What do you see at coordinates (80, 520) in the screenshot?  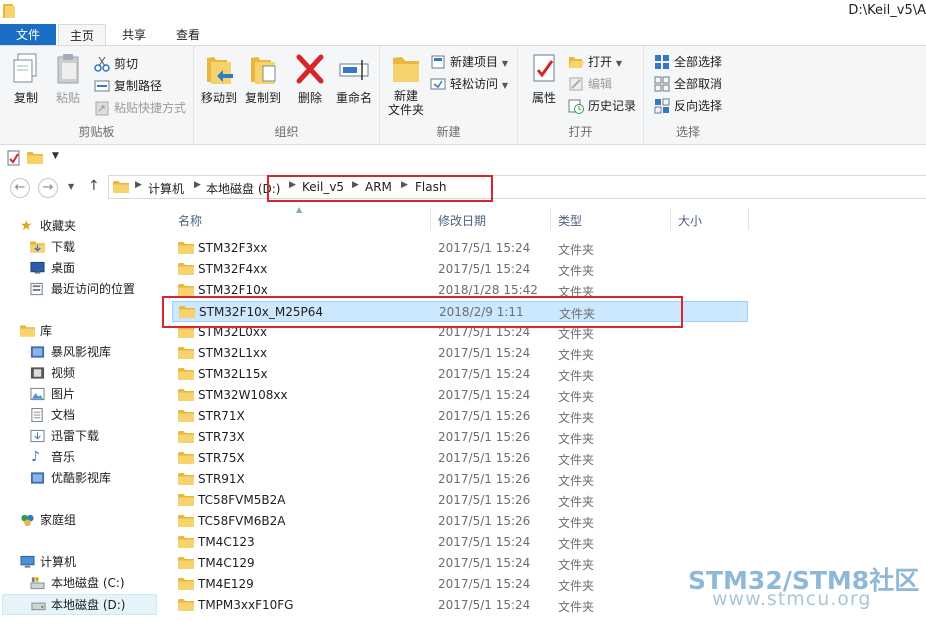 I see `nav-homegroup: 家庭组` at bounding box center [80, 520].